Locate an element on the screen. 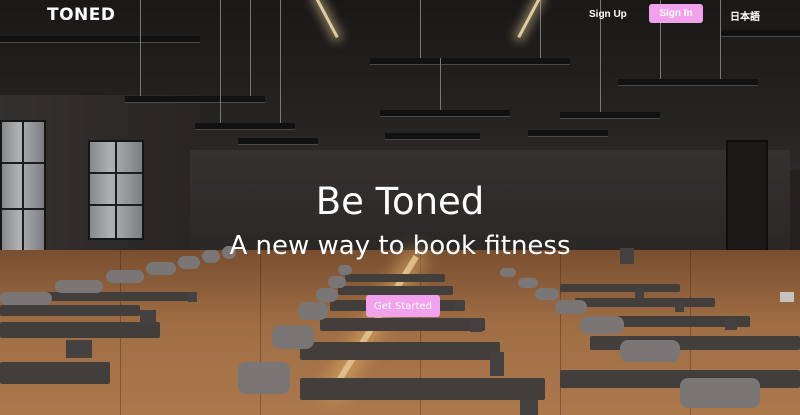 The image size is (800, 415). hero-subtitle: A new way to book fitness is located at coordinates (400, 246).